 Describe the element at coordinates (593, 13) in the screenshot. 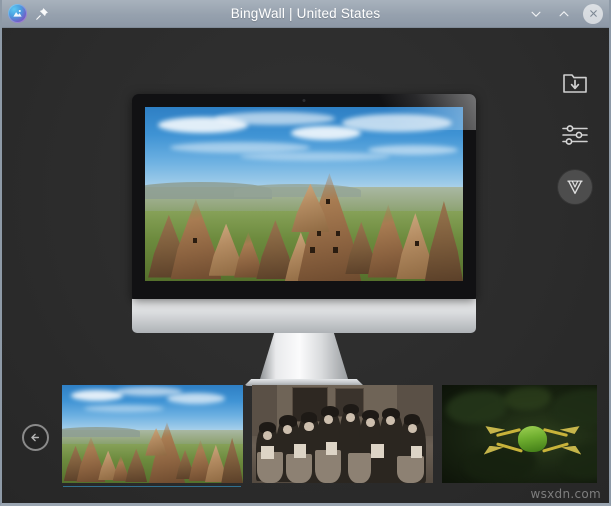

I see `close-button` at that location.